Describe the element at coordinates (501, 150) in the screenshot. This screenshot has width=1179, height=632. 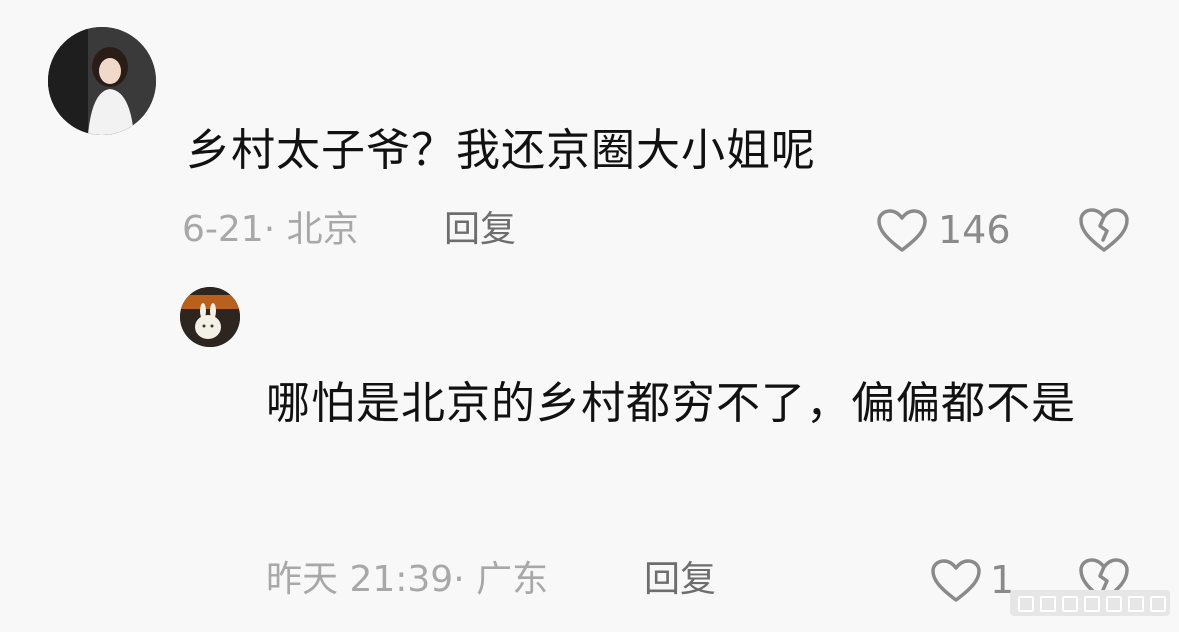
I see `comment-text: 乡村太子爷？我还京圈大小姐呢` at that location.